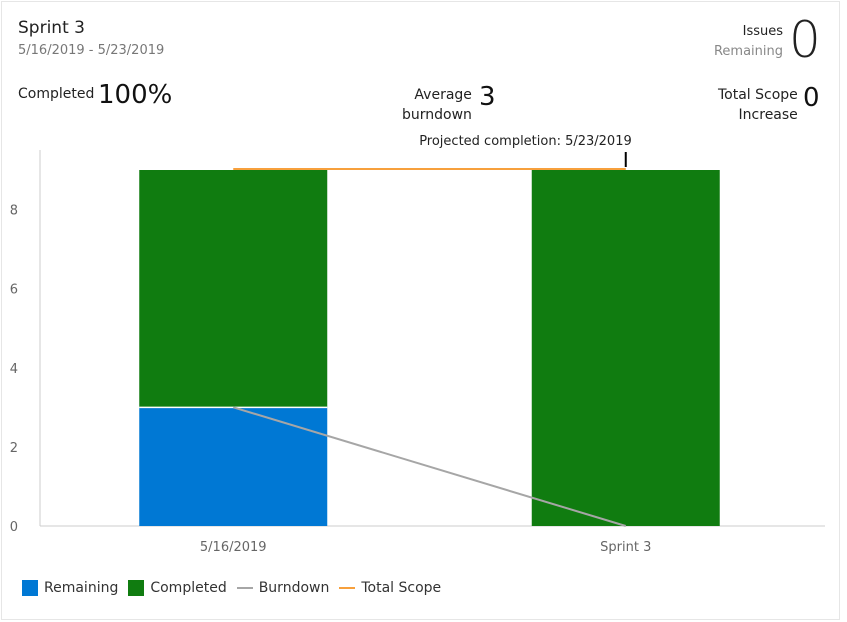  What do you see at coordinates (14, 448) in the screenshot?
I see `y-tick-label: 2` at bounding box center [14, 448].